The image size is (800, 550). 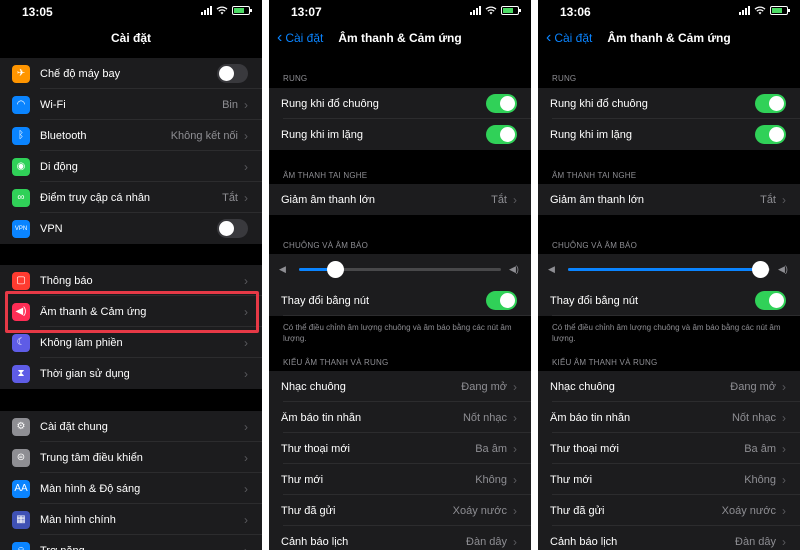 I want to click on settings-row: ∞ Điểm truy cập cá nhân Tắt ›, so click(x=131, y=197).